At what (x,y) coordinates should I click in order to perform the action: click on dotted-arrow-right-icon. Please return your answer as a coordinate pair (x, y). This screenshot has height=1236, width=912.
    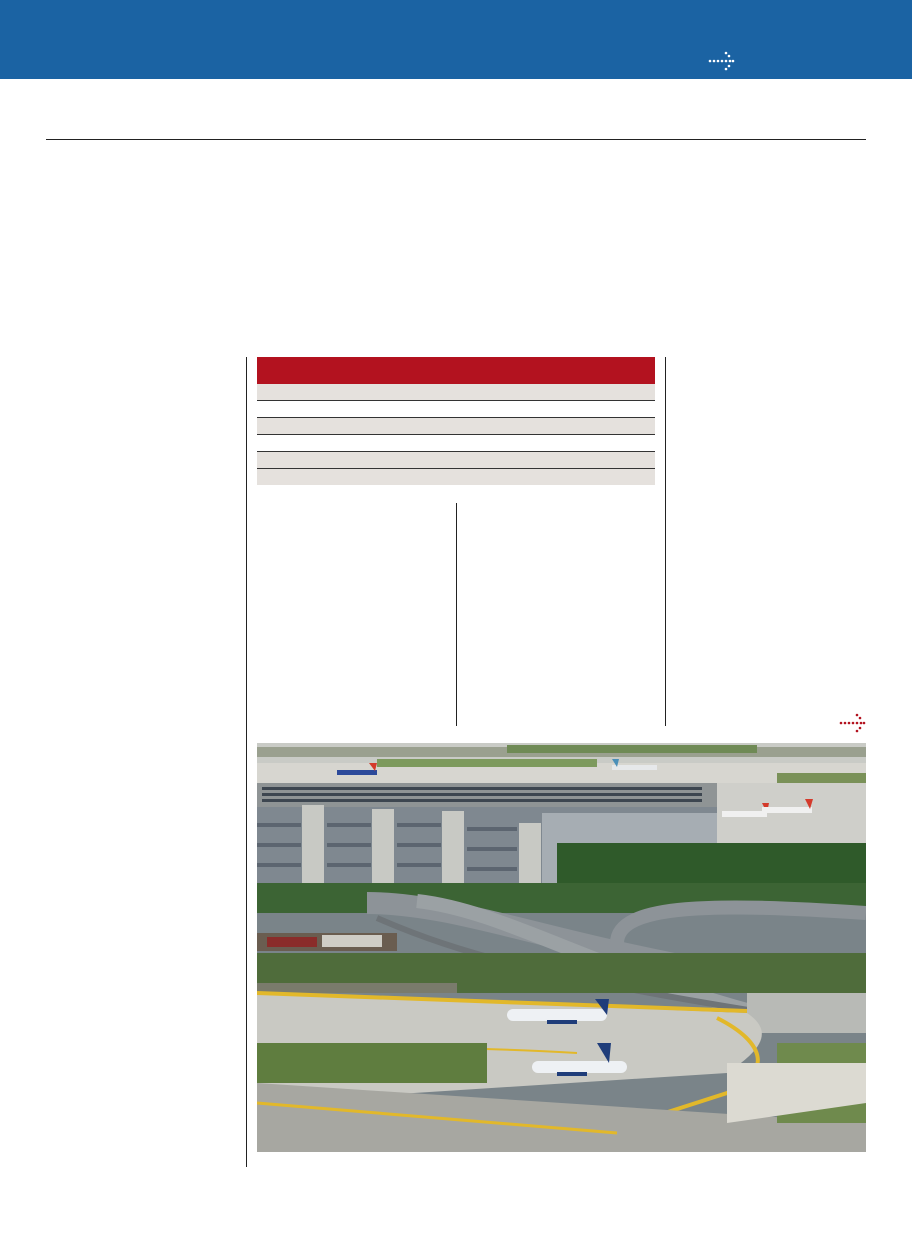
    Looking at the image, I should click on (721, 61).